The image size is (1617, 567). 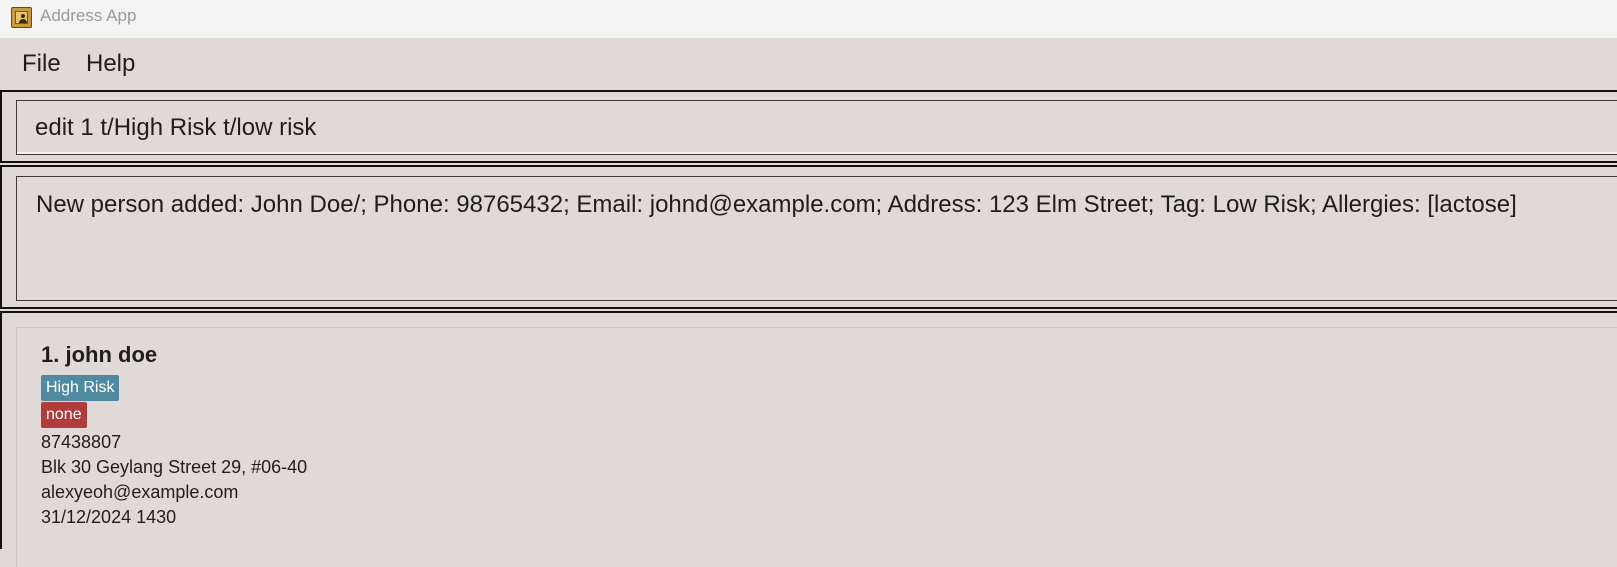 I want to click on person-address: Blk 30 Geylang Street 29, #06-40, so click(x=174, y=467).